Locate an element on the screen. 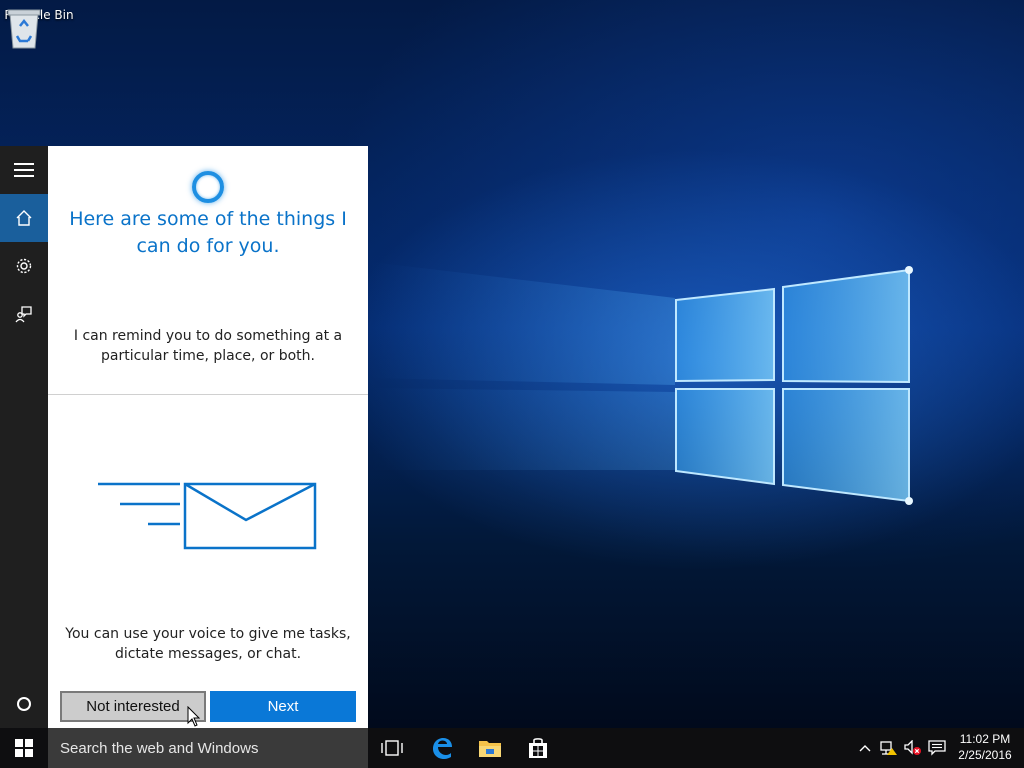 This screenshot has width=1024, height=768. not-interested-button: Not interested is located at coordinates (133, 706).